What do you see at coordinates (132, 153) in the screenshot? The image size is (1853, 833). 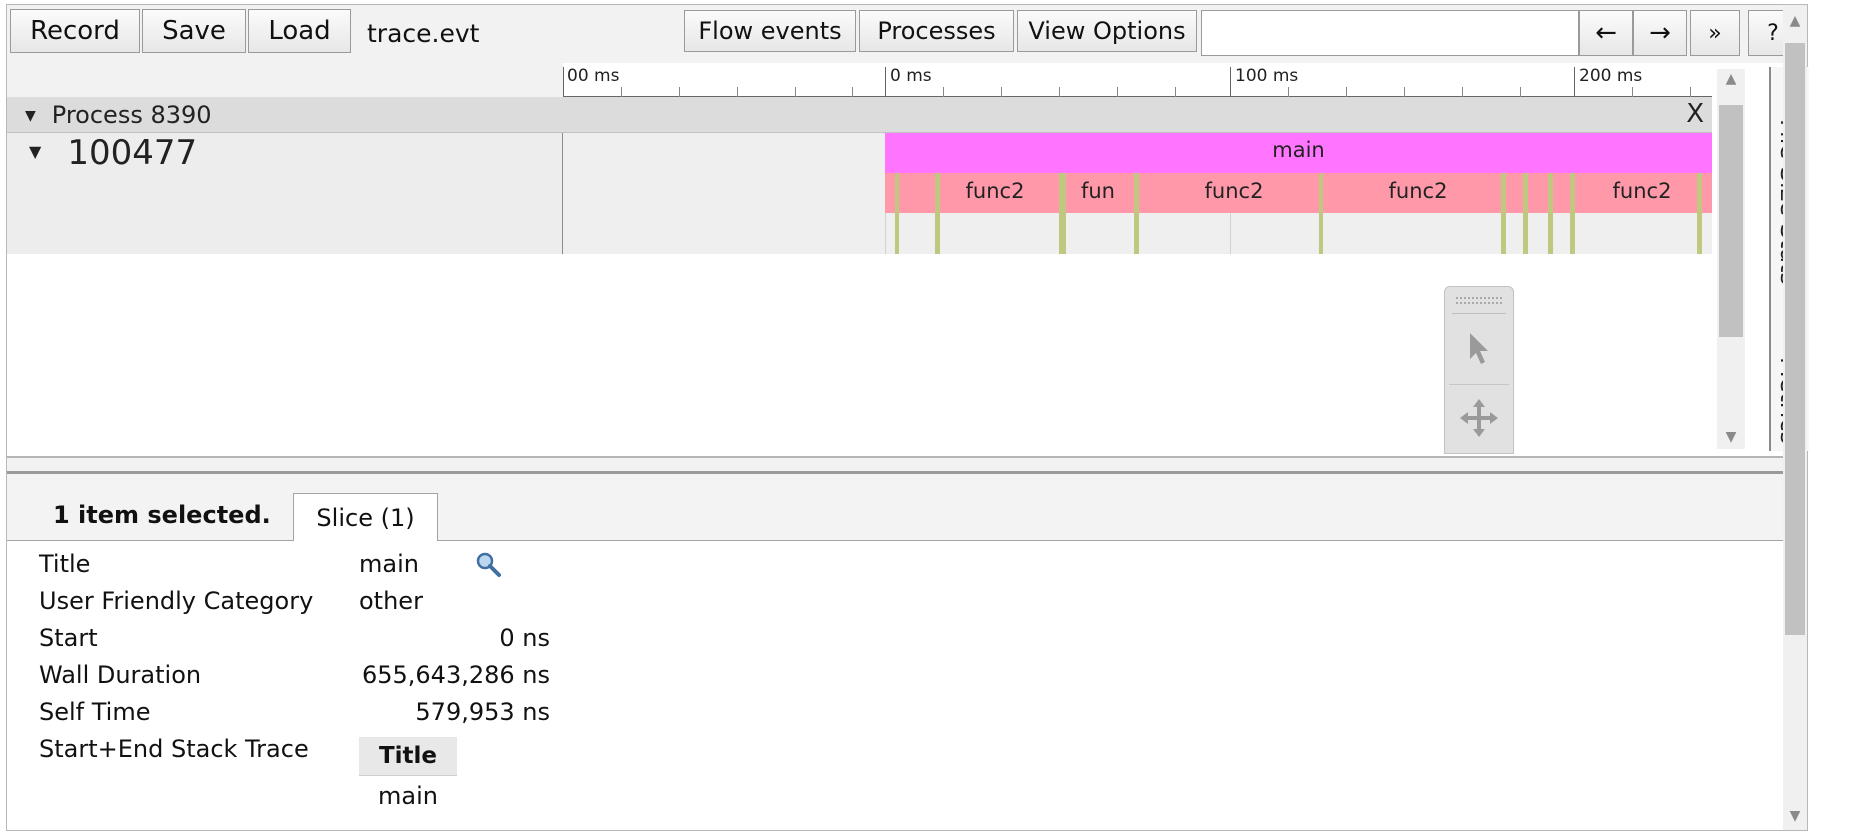 I see `thread-id: 100477` at bounding box center [132, 153].